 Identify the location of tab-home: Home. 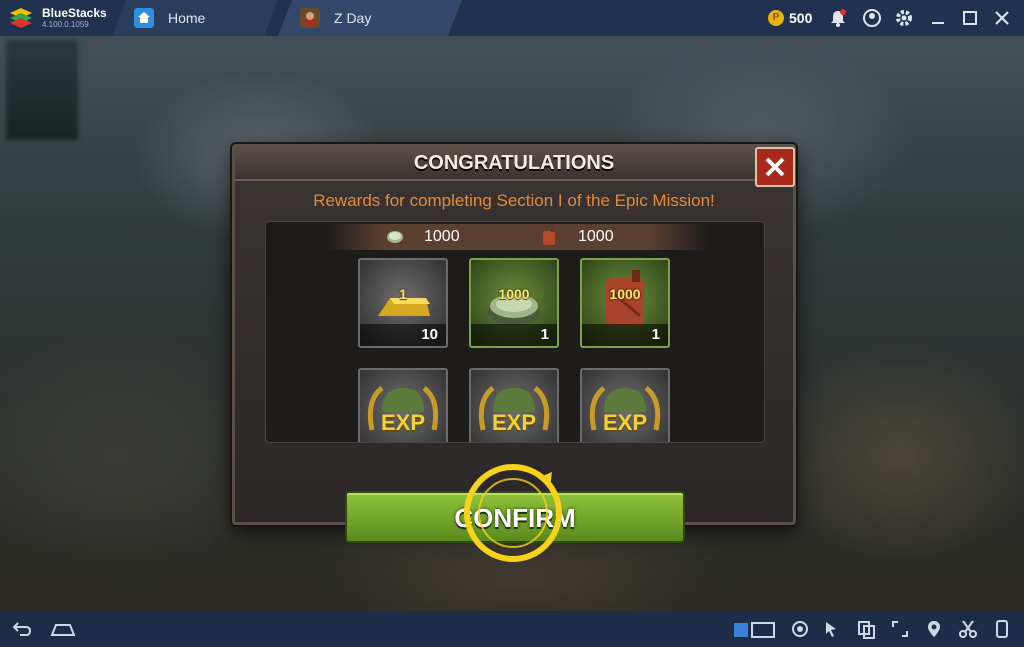
(195, 18).